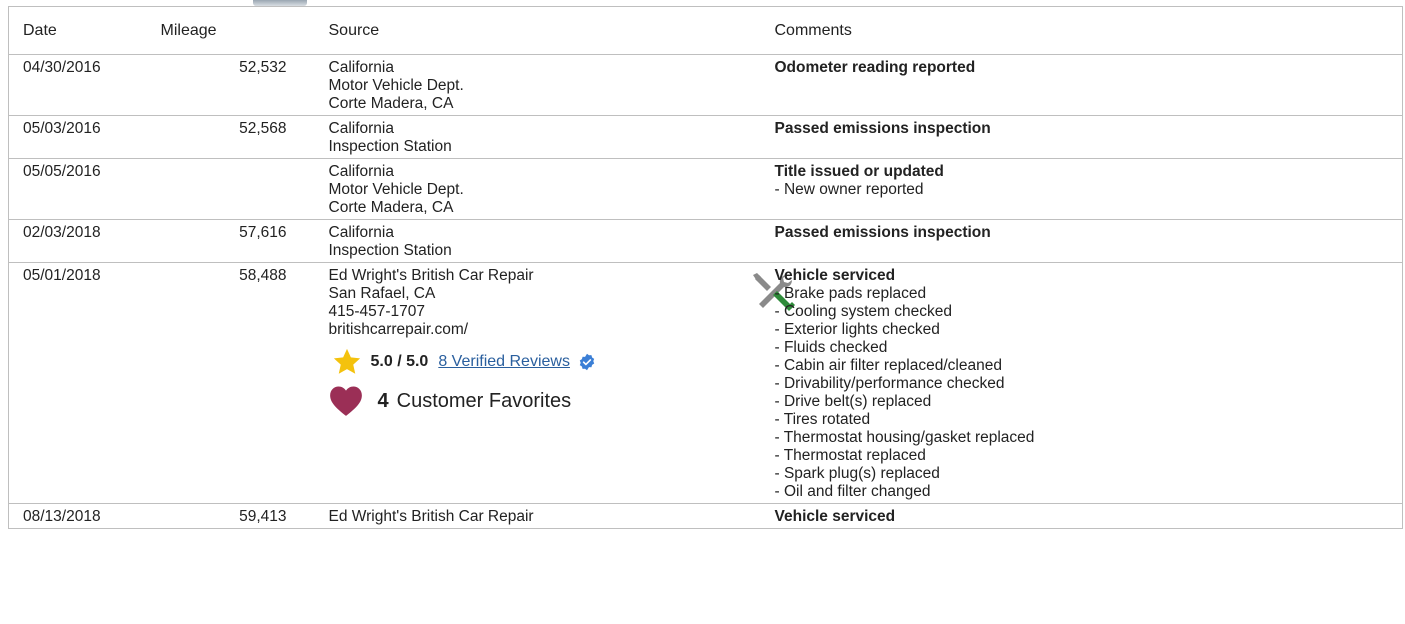 This screenshot has width=1405, height=624. I want to click on customer-favorites: 4 Customer Favorites, so click(521, 401).